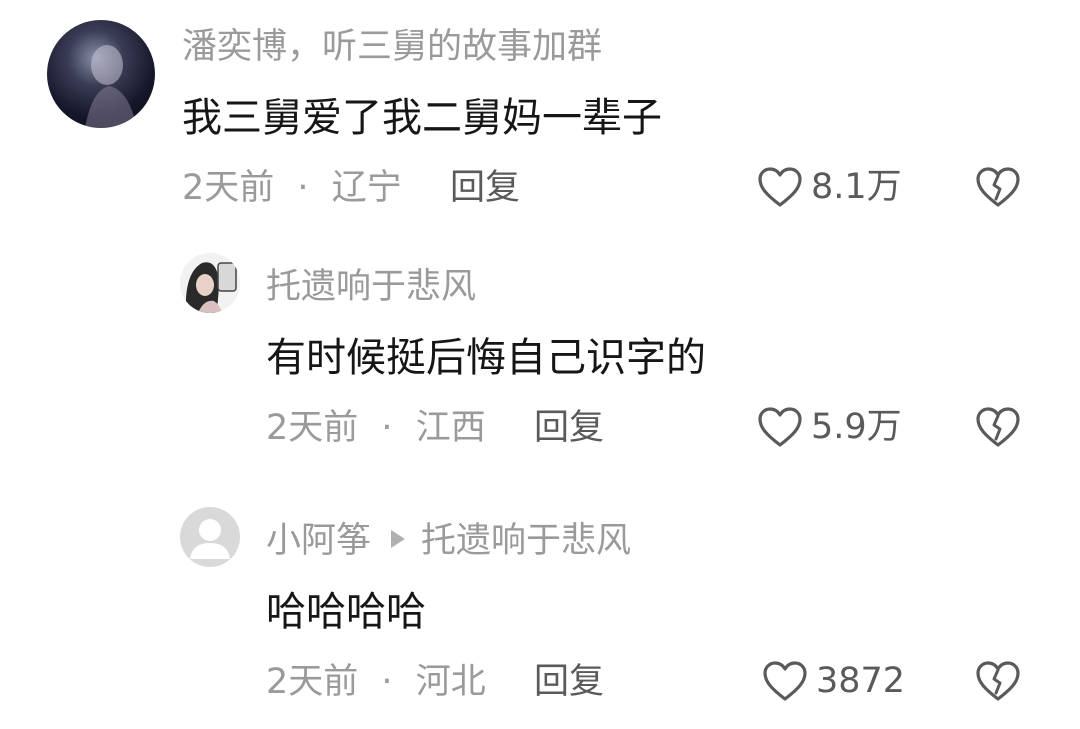 This screenshot has height=729, width=1080. I want to click on comment-text: 哈哈哈哈, so click(346, 612).